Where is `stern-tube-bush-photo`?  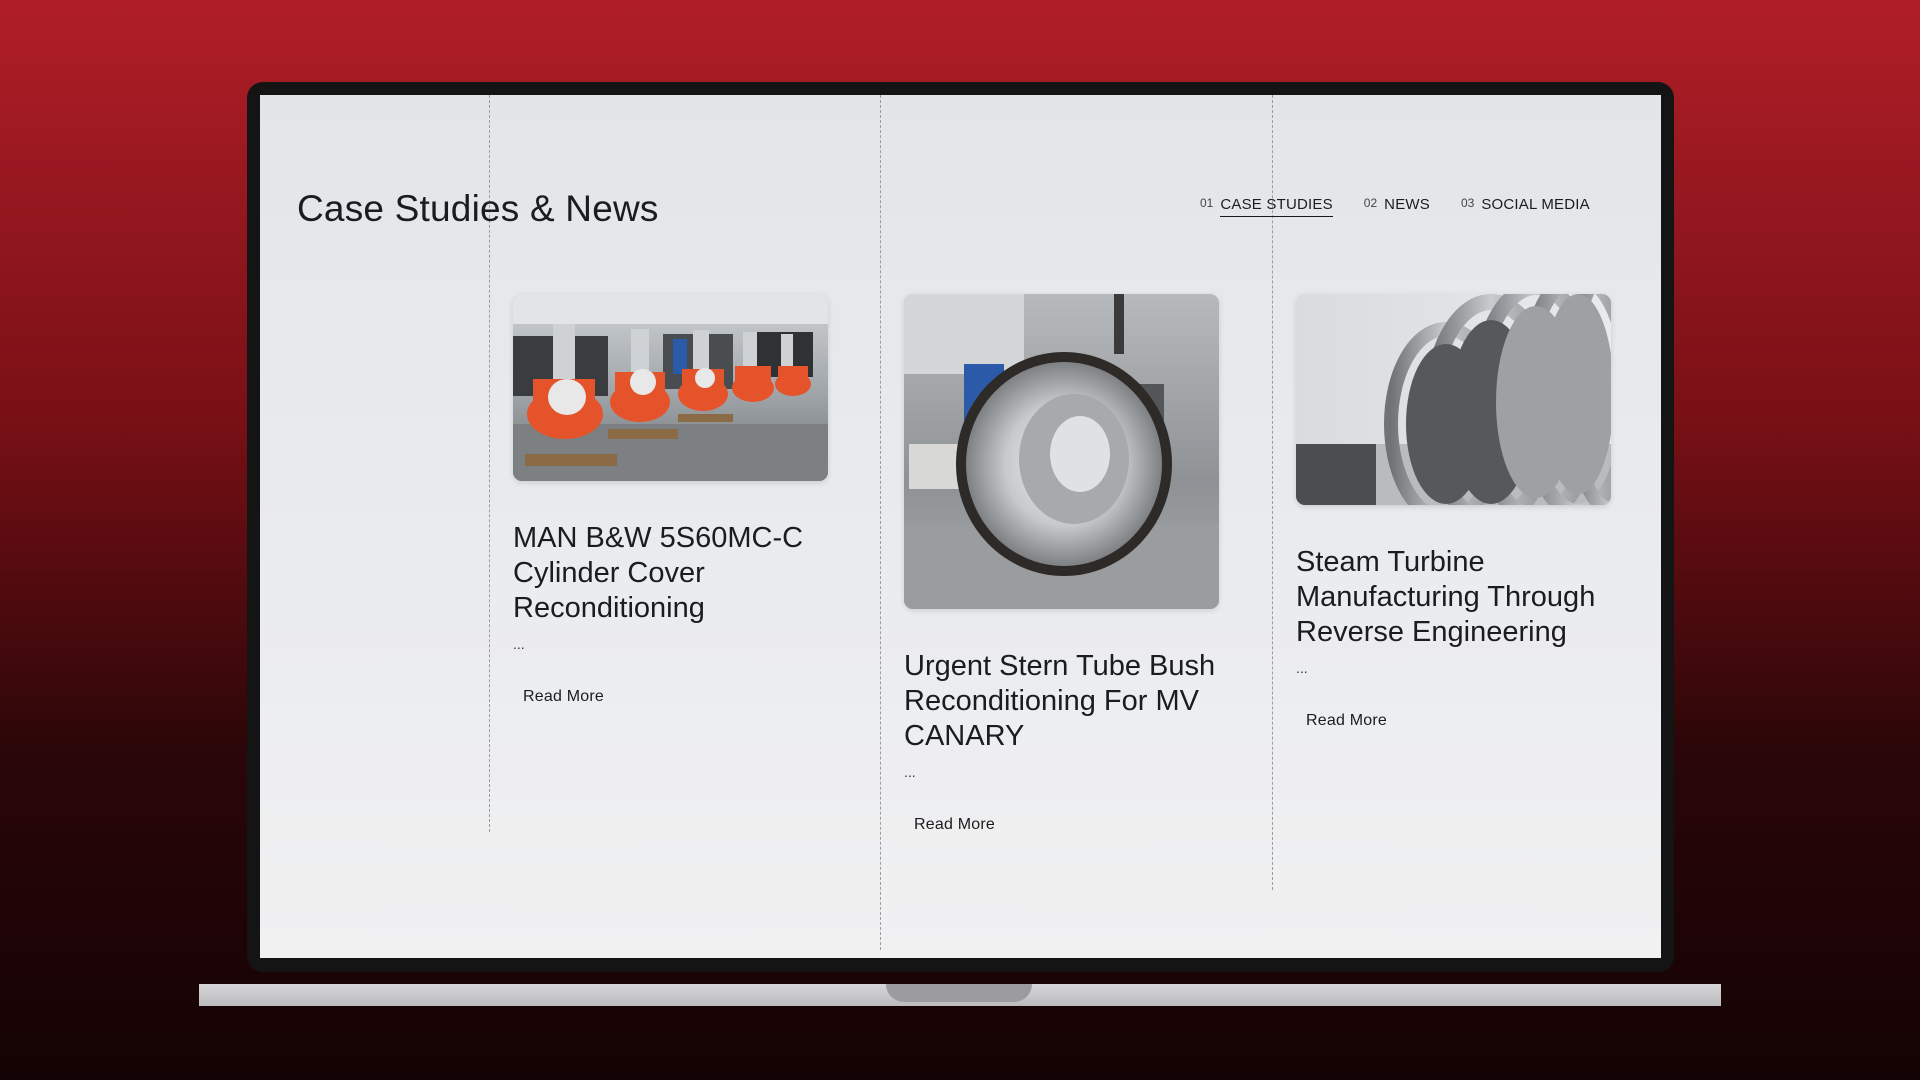 stern-tube-bush-photo is located at coordinates (1061, 451).